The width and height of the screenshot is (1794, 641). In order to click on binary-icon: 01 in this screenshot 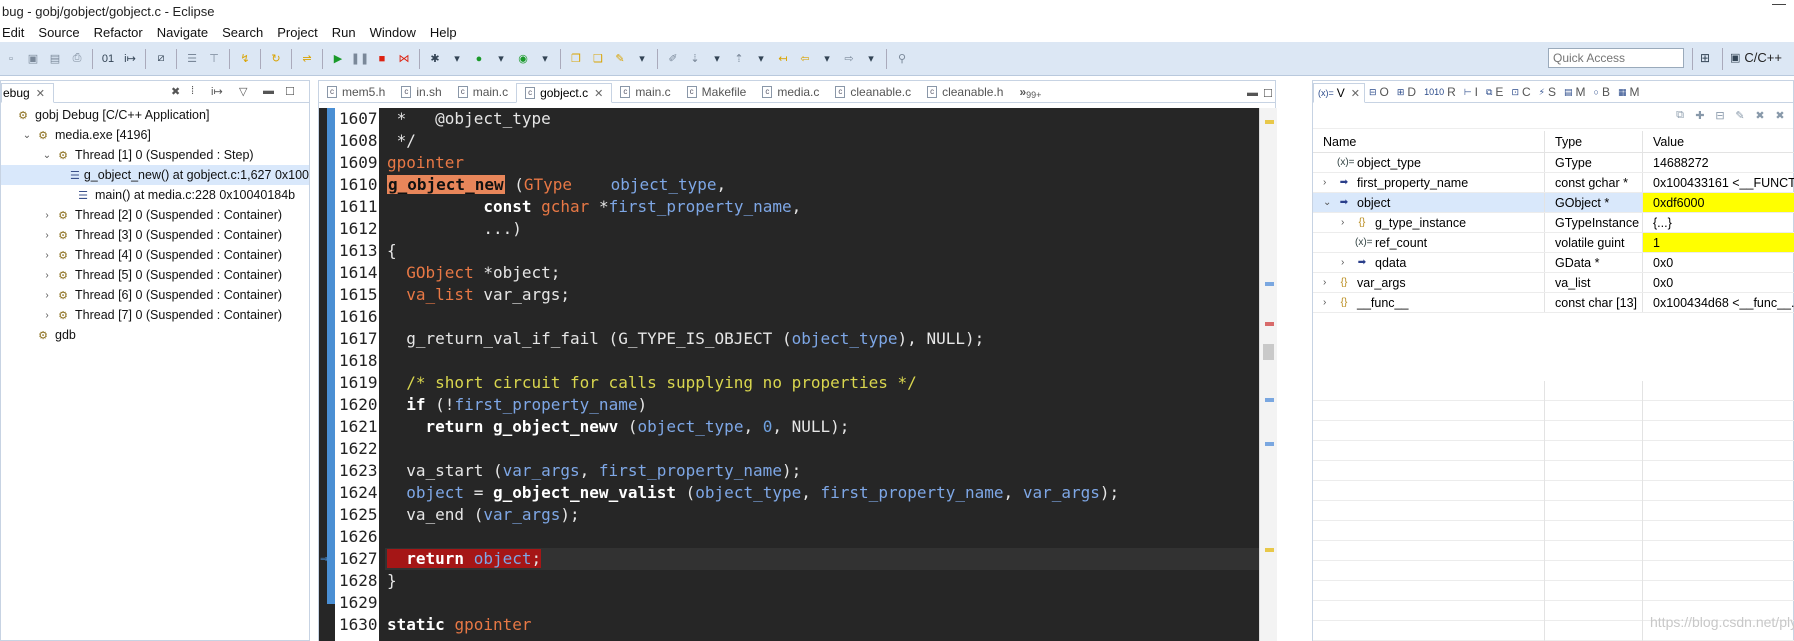, I will do `click(108, 59)`.